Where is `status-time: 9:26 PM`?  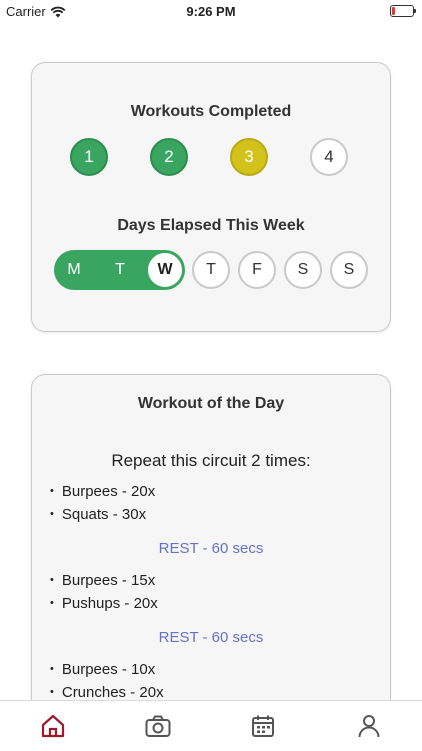
status-time: 9:26 PM is located at coordinates (211, 11).